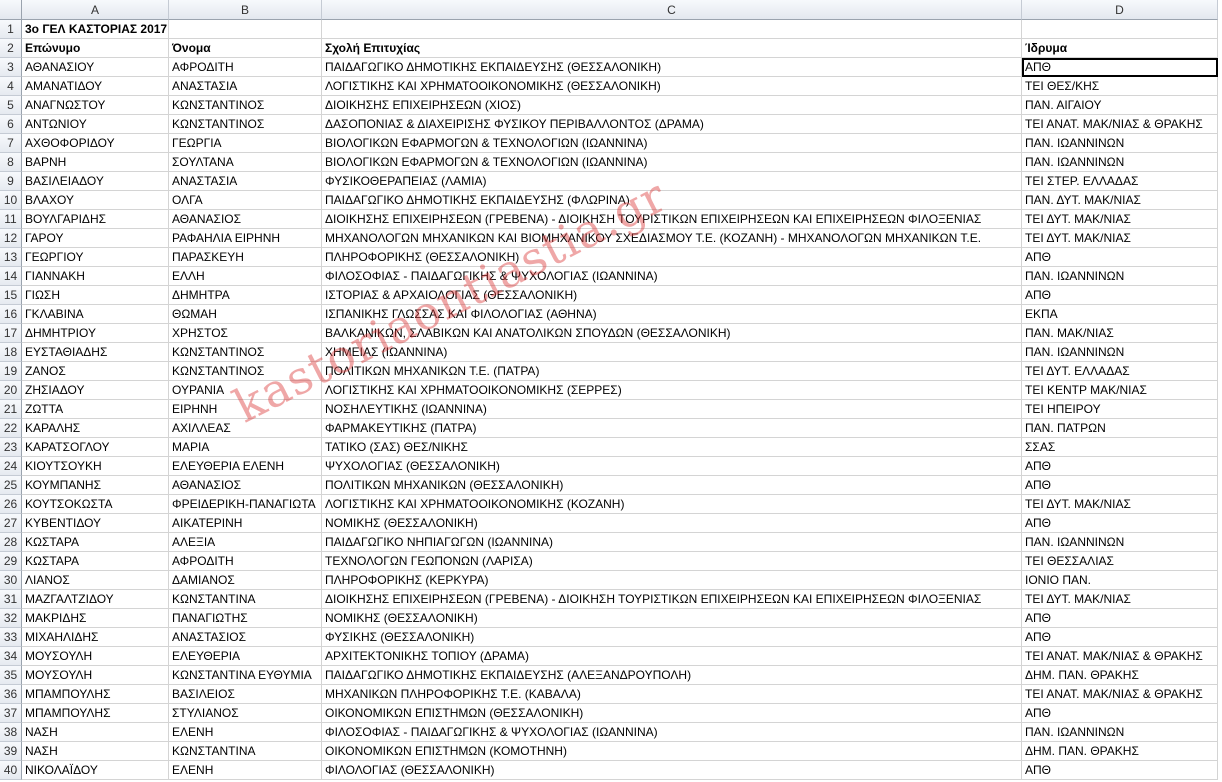 This screenshot has width=1222, height=782. What do you see at coordinates (11, 428) in the screenshot?
I see `row-number: 22` at bounding box center [11, 428].